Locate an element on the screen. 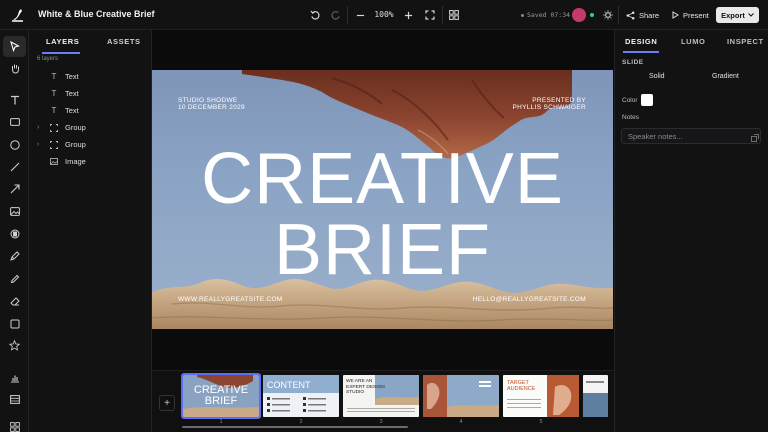 This screenshot has height=432, width=768. image-tool is located at coordinates (14, 211).